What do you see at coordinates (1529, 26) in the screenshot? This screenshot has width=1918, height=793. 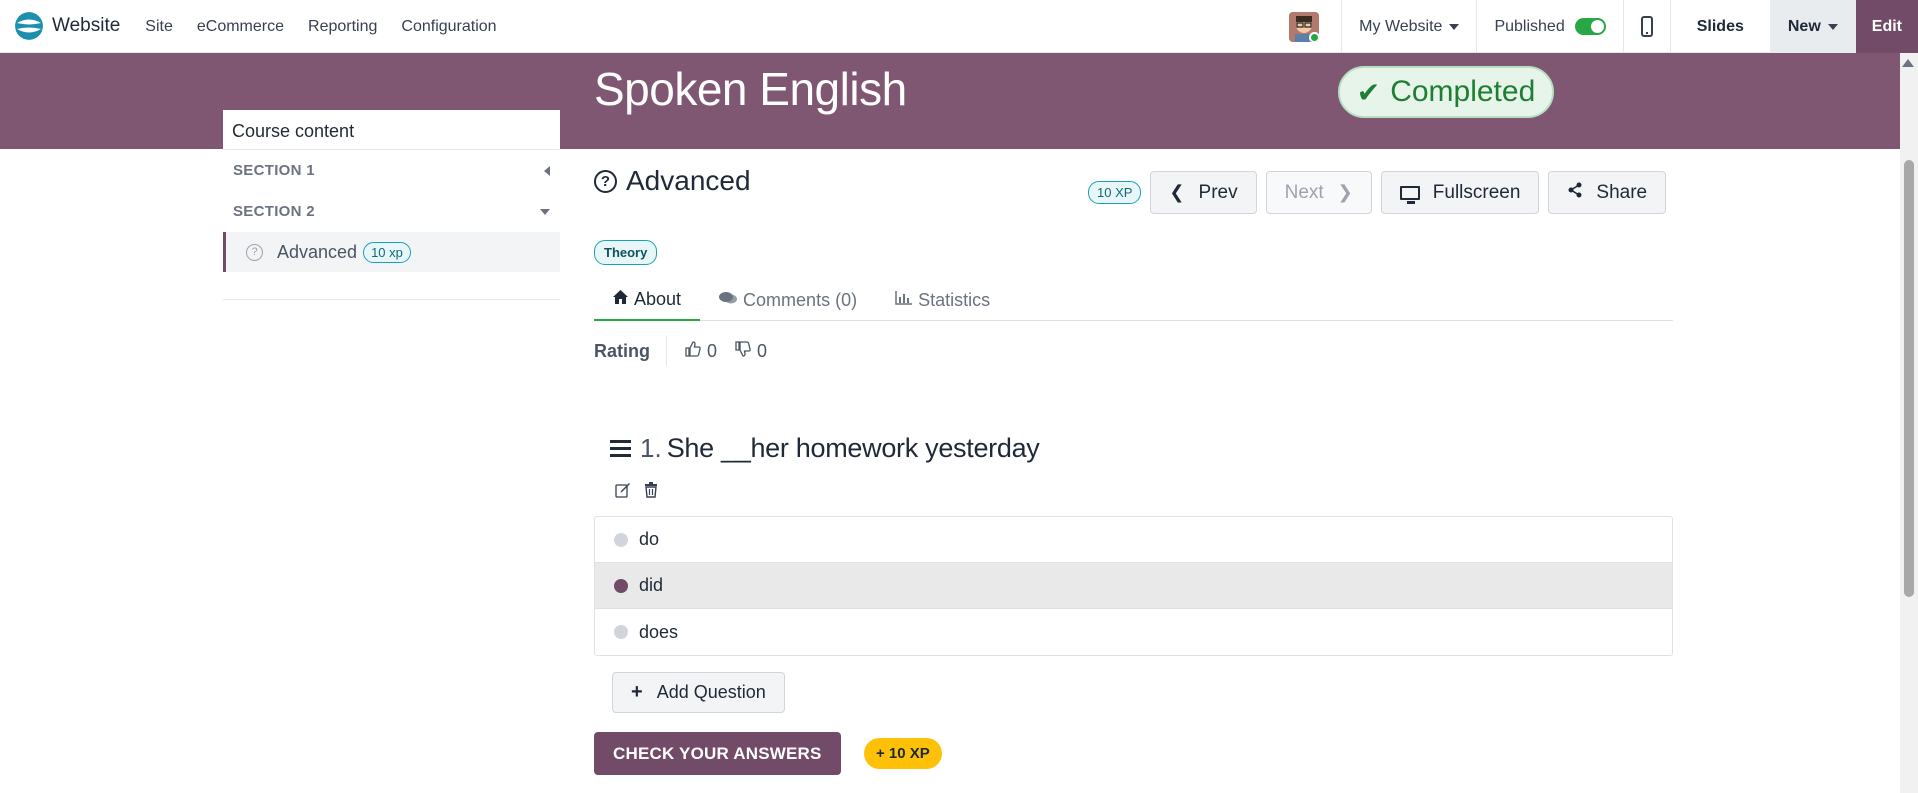 I see `published-label: Published` at bounding box center [1529, 26].